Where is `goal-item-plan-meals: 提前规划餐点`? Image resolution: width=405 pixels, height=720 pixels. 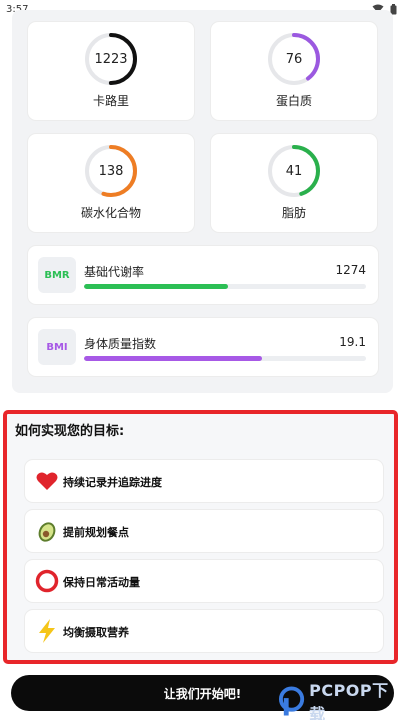 goal-item-plan-meals: 提前规划餐点 is located at coordinates (204, 531).